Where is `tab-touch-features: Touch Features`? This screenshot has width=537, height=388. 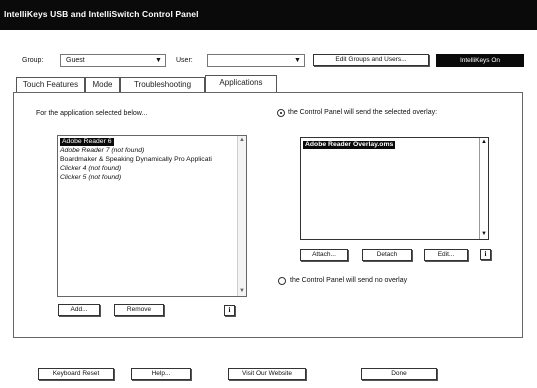
tab-touch-features: Touch Features is located at coordinates (50, 84).